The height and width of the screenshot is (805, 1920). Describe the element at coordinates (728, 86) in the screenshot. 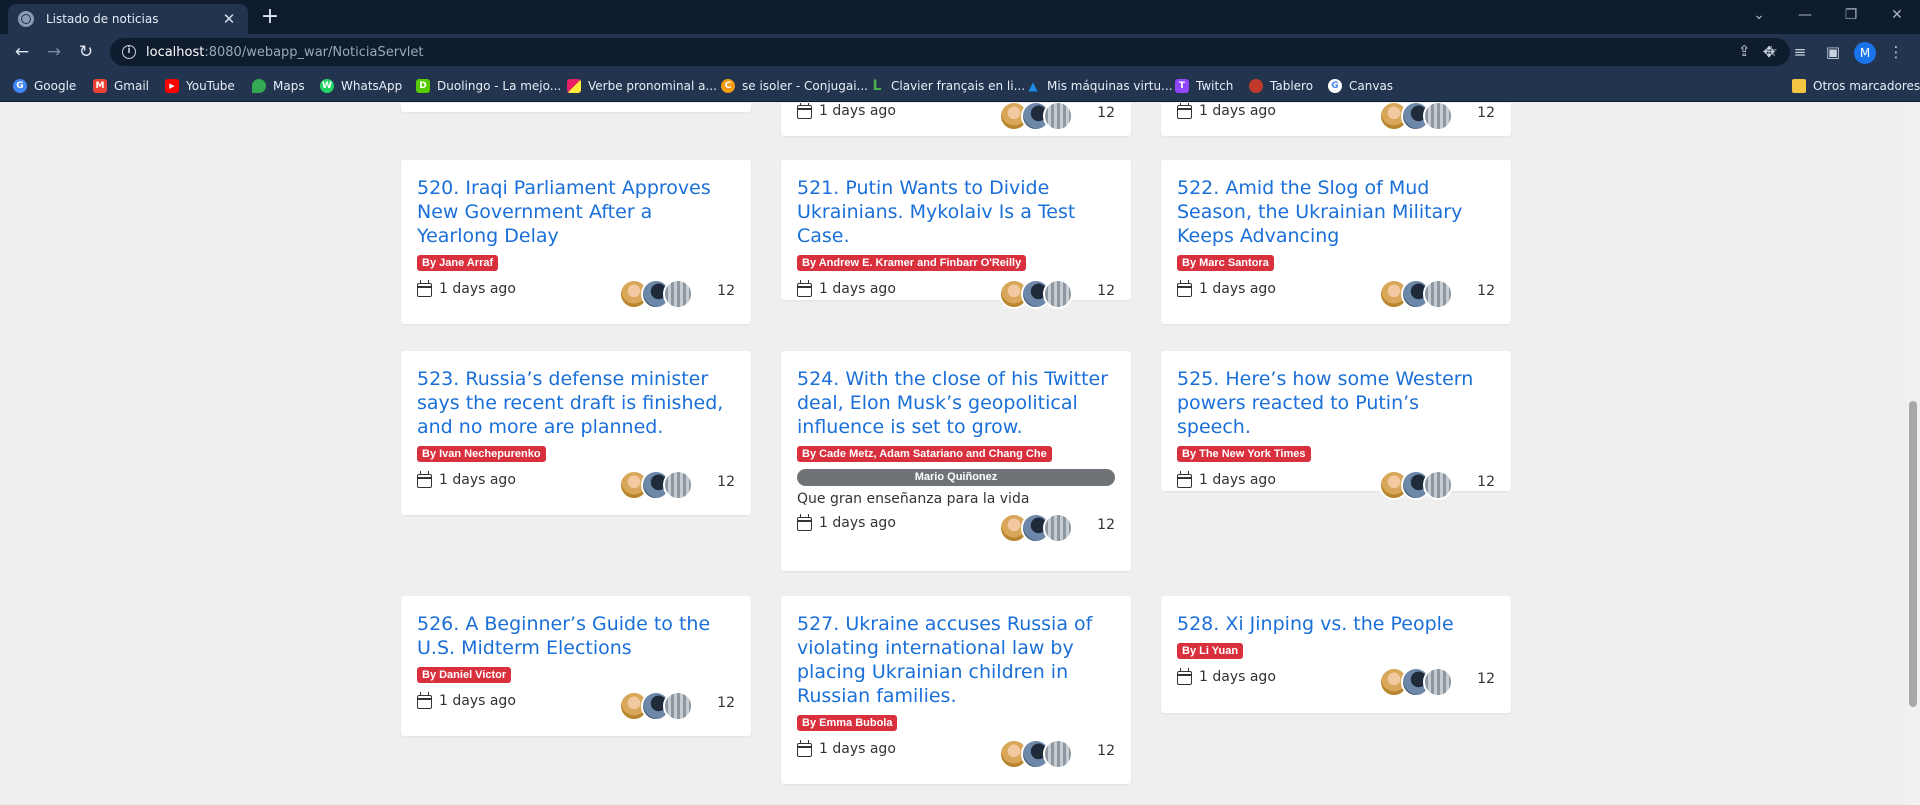

I see `conjugaison-icon: C` at that location.